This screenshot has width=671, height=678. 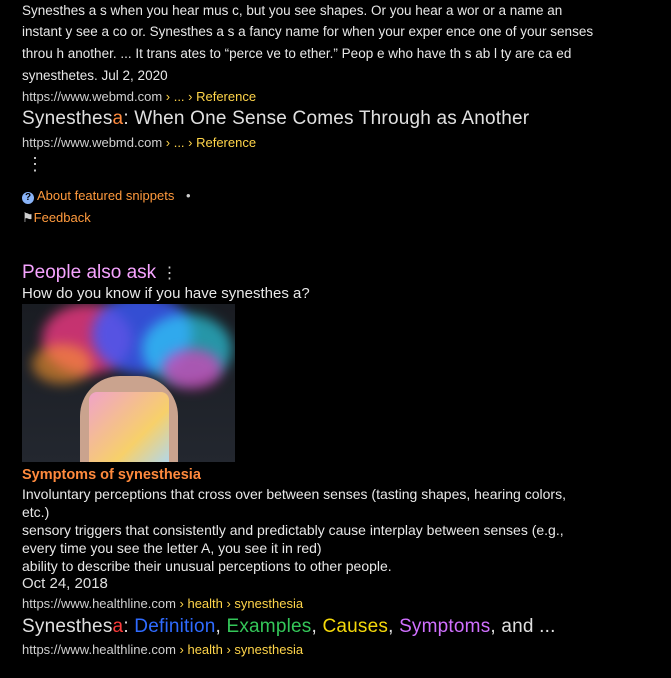 What do you see at coordinates (129, 626) in the screenshot?
I see `title-part: :` at bounding box center [129, 626].